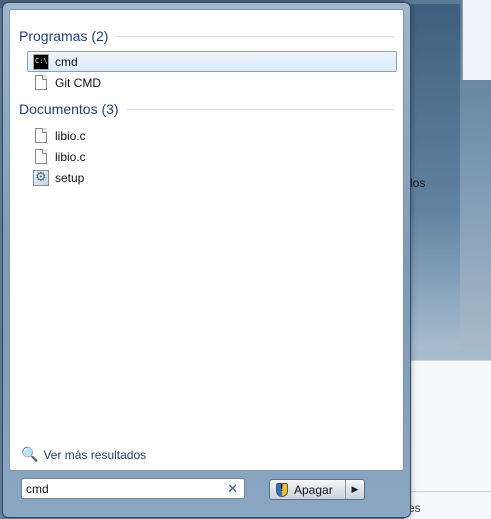 The height and width of the screenshot is (519, 491). I want to click on group-header-label: Programas (2), so click(64, 36).